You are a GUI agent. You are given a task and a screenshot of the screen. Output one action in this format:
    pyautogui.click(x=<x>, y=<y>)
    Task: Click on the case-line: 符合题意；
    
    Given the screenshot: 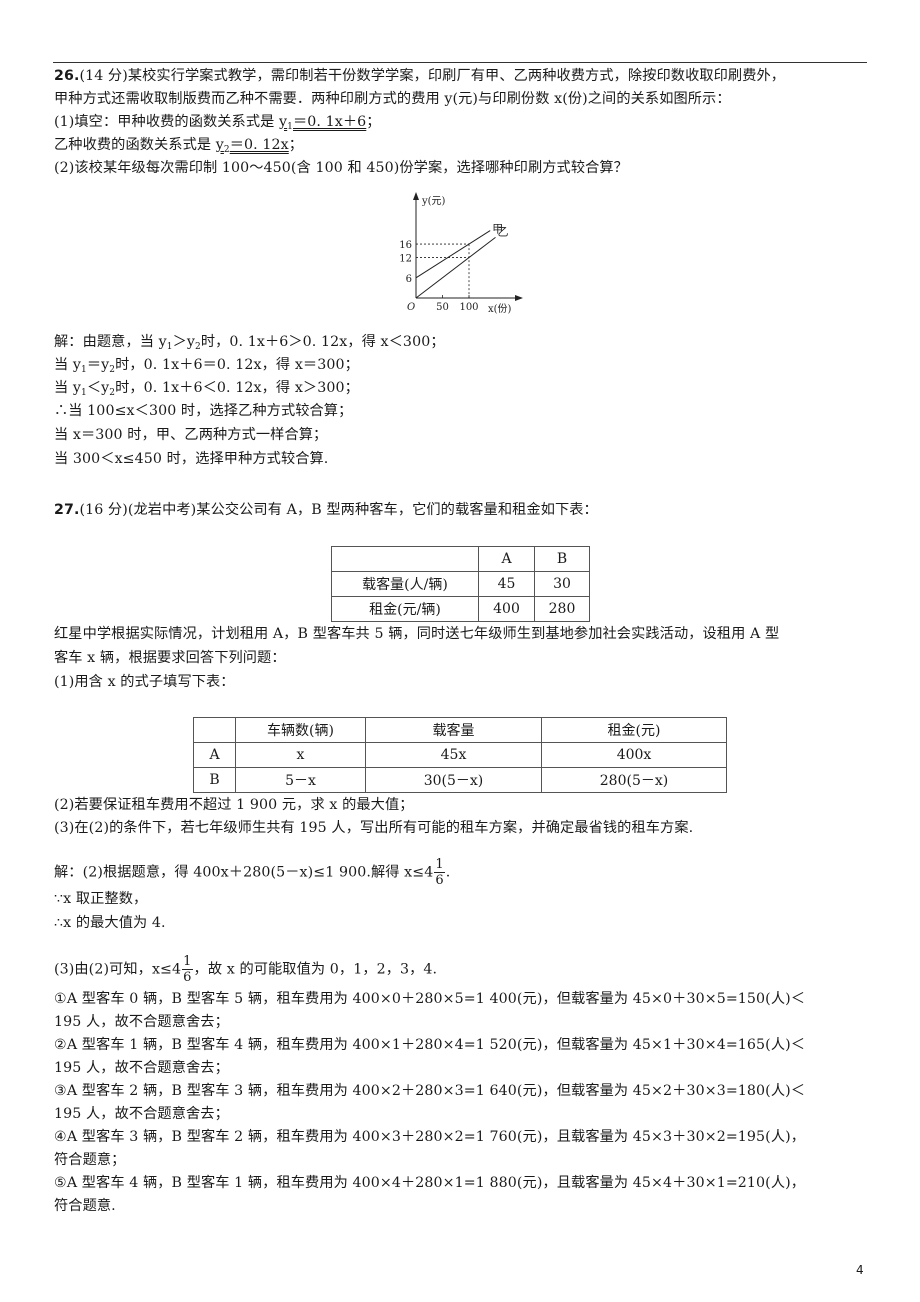 What is the action you would take?
    pyautogui.click(x=90, y=1160)
    